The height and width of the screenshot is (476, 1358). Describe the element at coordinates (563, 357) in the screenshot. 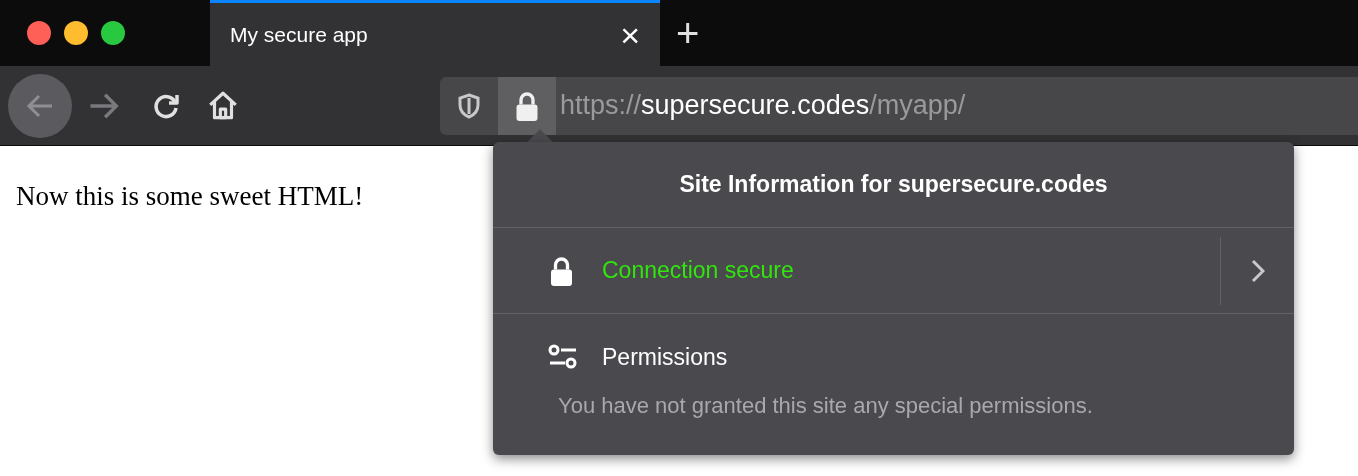

I see `permissions-icon` at that location.